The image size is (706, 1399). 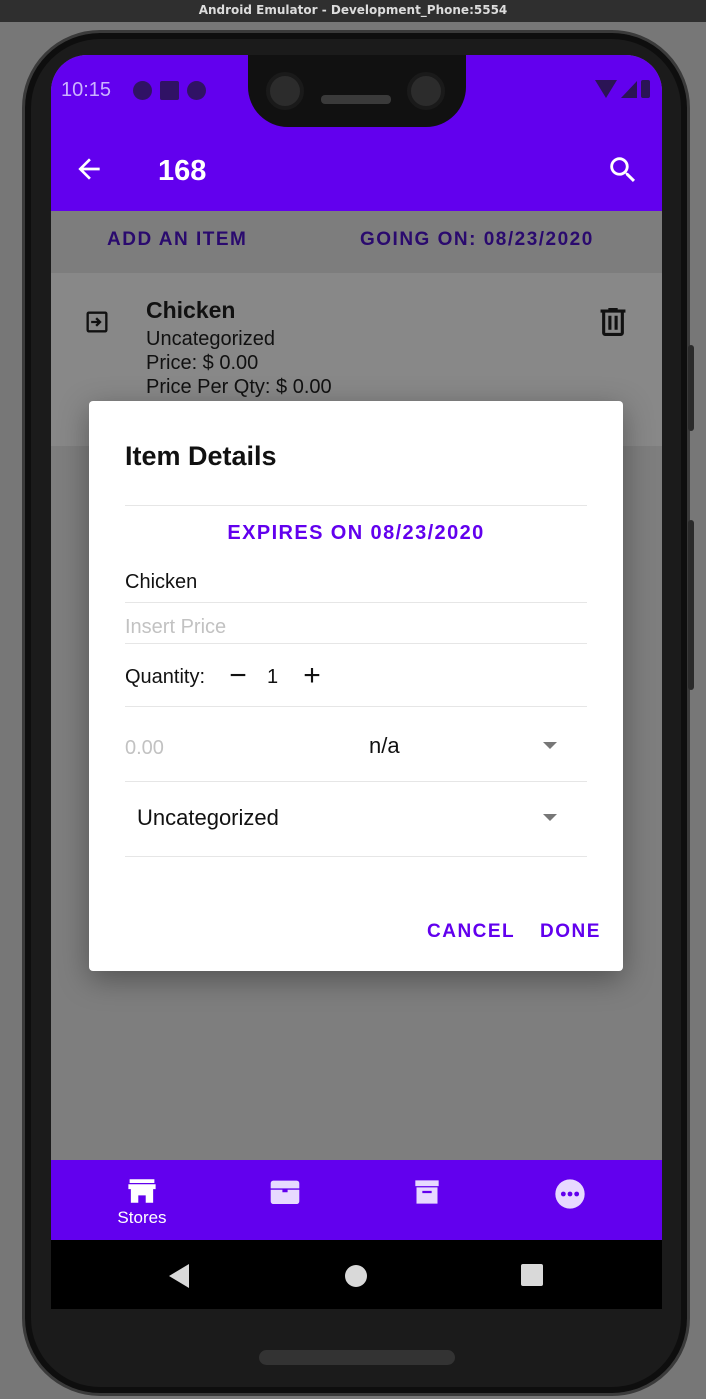 I want to click on system-home-icon, so click(x=356, y=1276).